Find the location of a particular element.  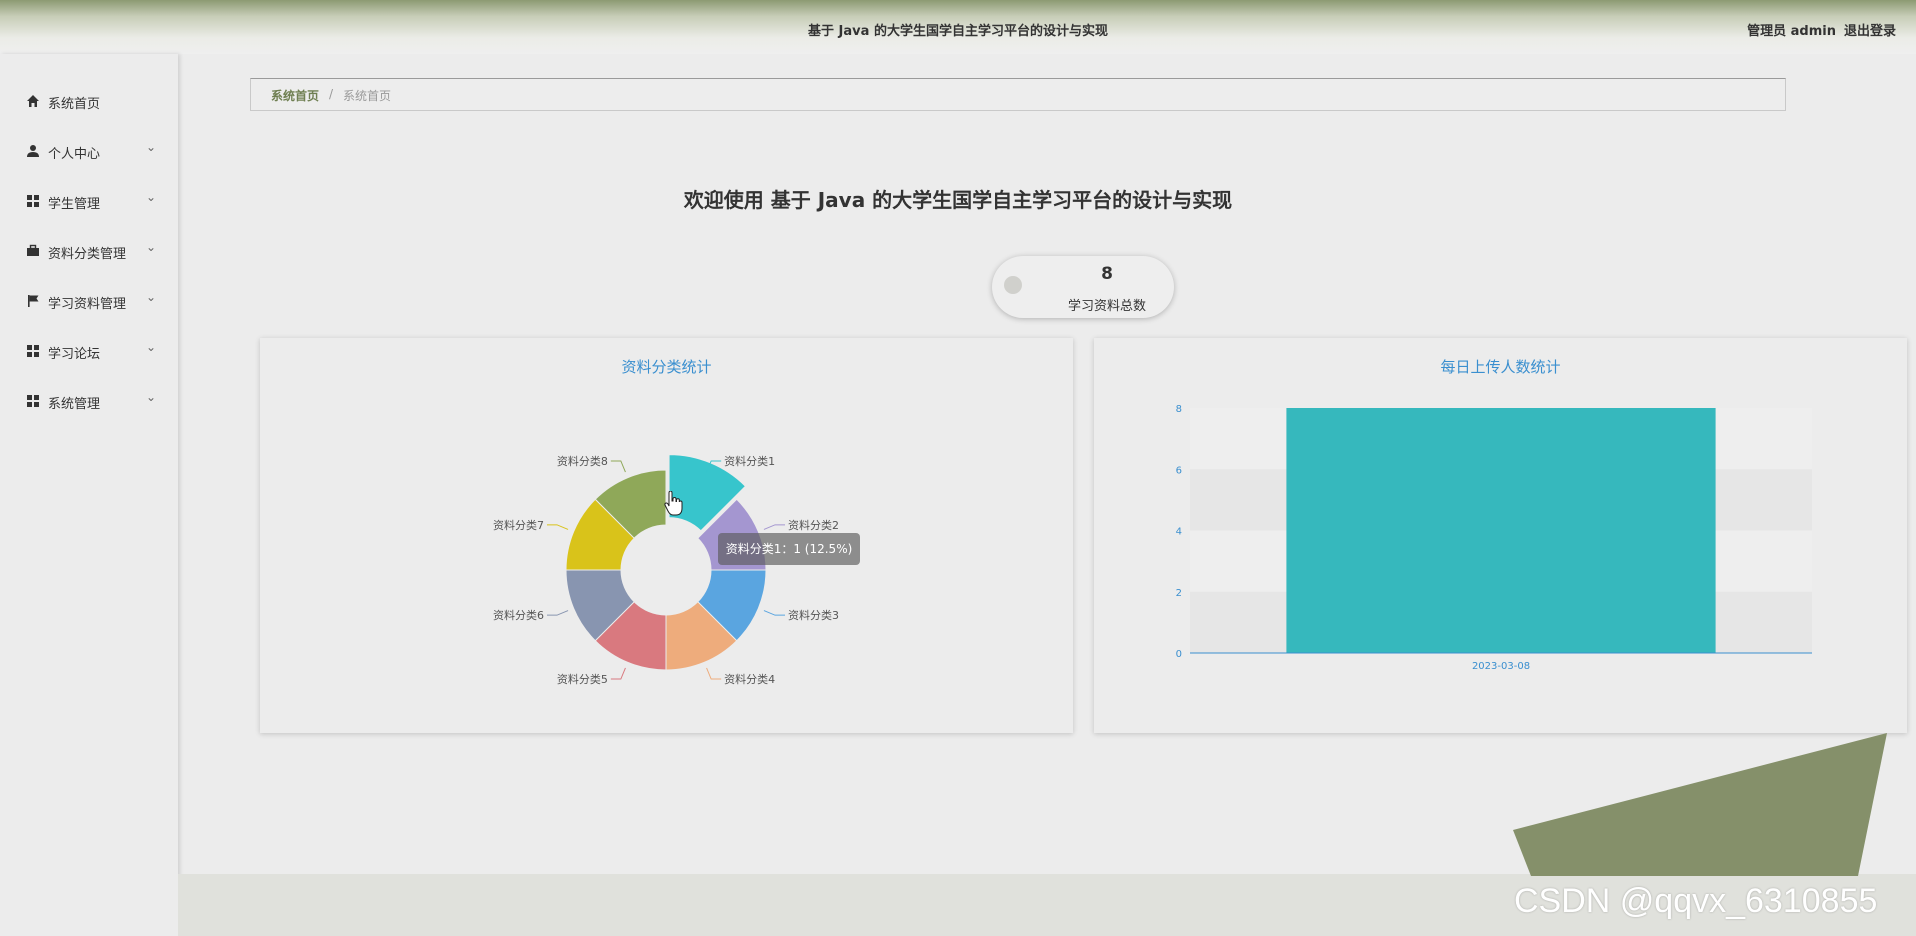

y-tick-label: 0 is located at coordinates (1179, 654).